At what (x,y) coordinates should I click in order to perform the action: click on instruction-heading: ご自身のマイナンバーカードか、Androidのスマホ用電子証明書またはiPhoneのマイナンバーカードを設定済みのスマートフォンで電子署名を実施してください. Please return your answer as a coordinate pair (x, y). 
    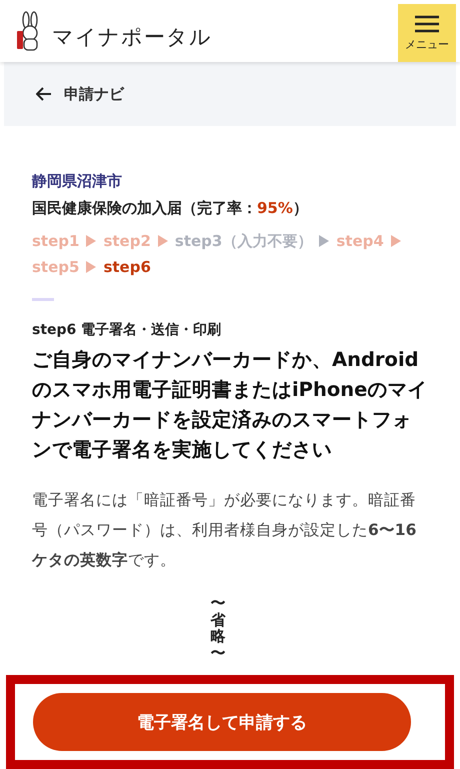
    Looking at the image, I should click on (230, 405).